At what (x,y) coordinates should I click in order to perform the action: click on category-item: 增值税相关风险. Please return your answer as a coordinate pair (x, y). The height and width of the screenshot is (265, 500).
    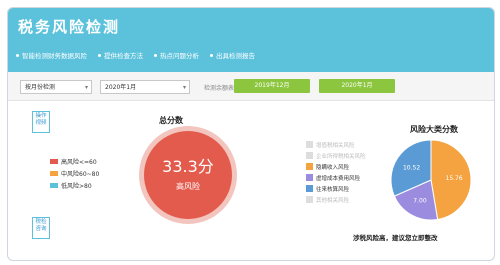
    Looking at the image, I should click on (336, 144).